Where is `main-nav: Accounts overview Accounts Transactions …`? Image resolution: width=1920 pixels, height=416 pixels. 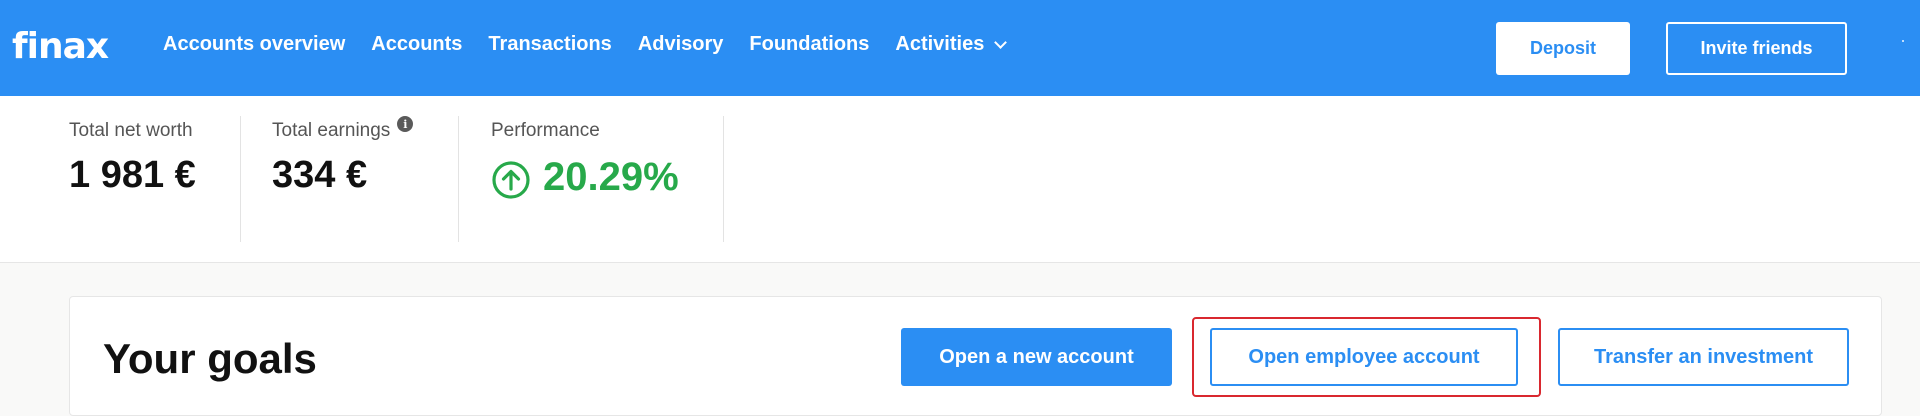 main-nav: Accounts overview Accounts Transactions … is located at coordinates (597, 44).